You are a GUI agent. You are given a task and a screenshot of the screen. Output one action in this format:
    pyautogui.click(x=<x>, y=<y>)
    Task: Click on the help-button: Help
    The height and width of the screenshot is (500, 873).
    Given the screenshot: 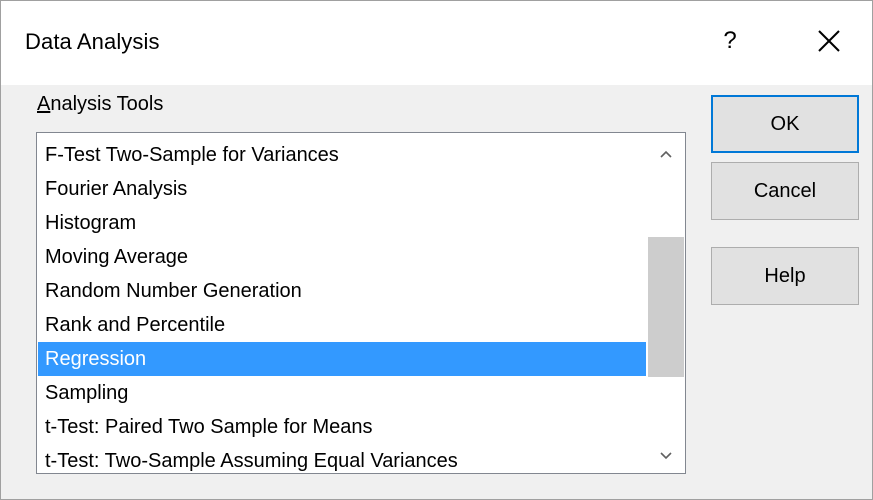 What is the action you would take?
    pyautogui.click(x=785, y=276)
    